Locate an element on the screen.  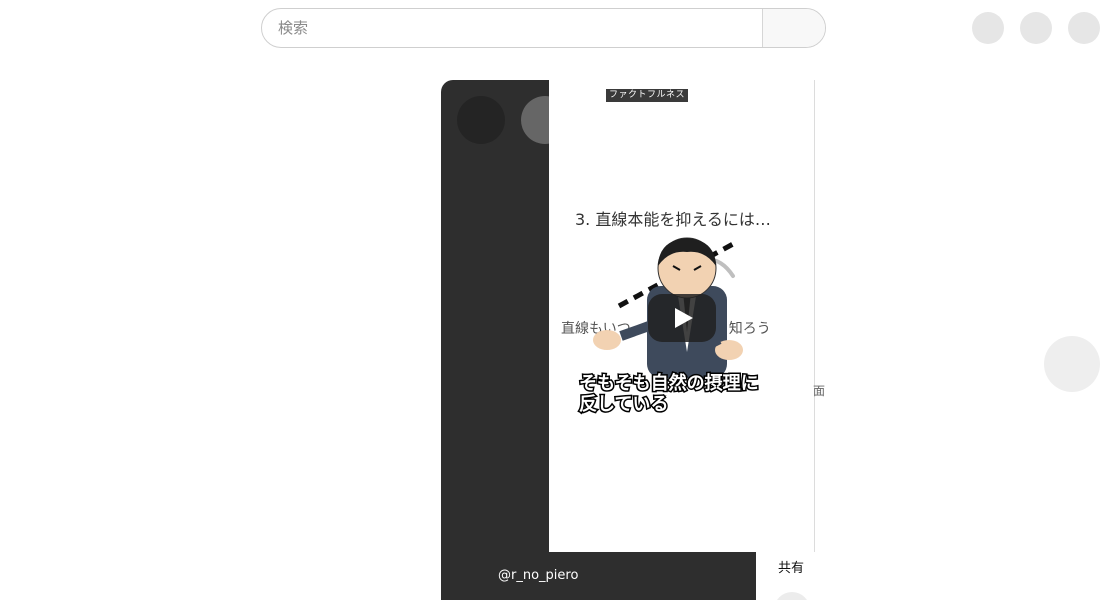
video-info-bar is located at coordinates (598, 576).